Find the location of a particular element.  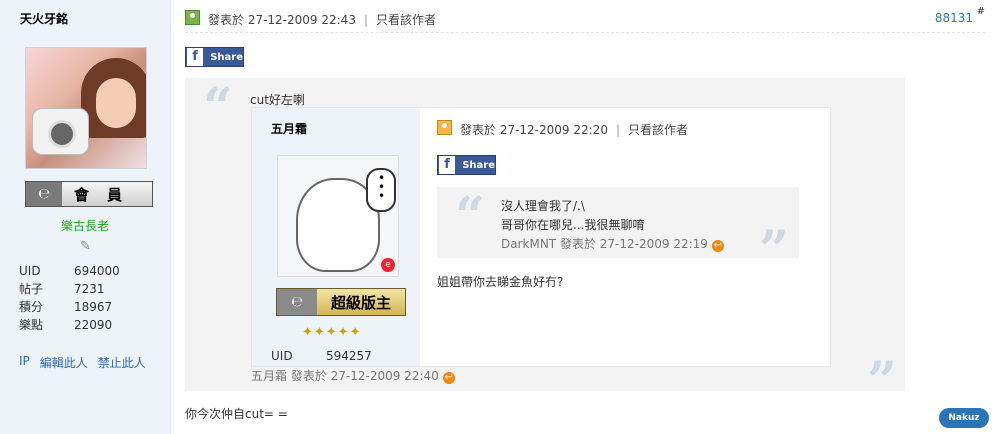

online-status-icon is located at coordinates (192, 17).